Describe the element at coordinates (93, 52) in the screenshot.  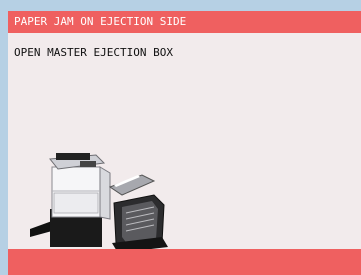
I see `error-instruction: OPEN MASTER EJECTION BOX` at that location.